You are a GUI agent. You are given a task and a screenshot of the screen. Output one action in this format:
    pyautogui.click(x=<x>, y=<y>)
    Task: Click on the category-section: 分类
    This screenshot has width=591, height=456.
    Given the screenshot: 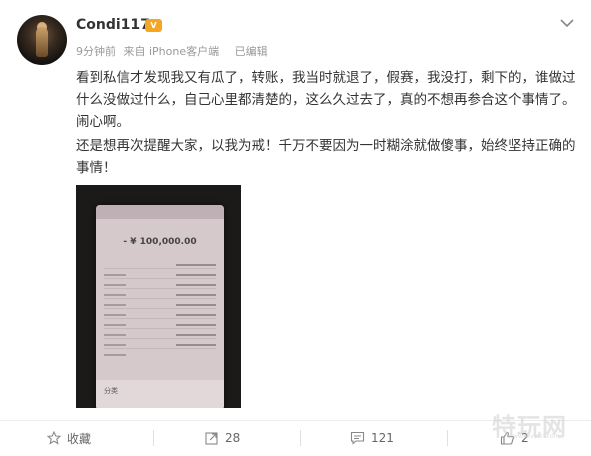 What is the action you would take?
    pyautogui.click(x=160, y=394)
    